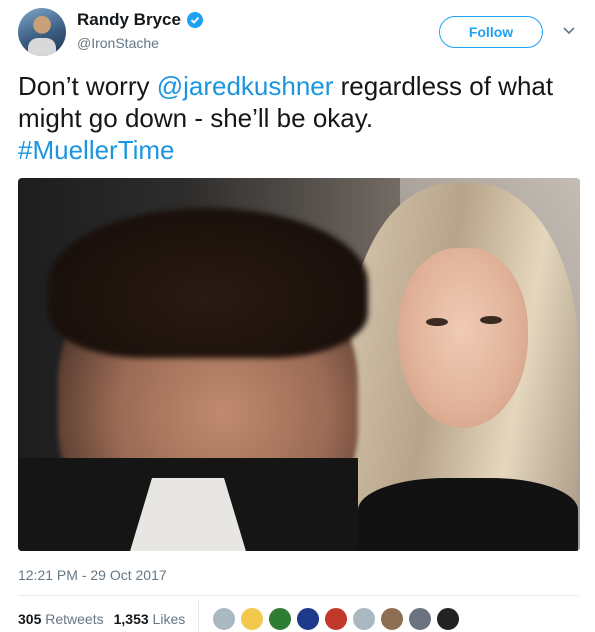 This screenshot has height=632, width=595. I want to click on retweets-label: Retweets, so click(74, 619).